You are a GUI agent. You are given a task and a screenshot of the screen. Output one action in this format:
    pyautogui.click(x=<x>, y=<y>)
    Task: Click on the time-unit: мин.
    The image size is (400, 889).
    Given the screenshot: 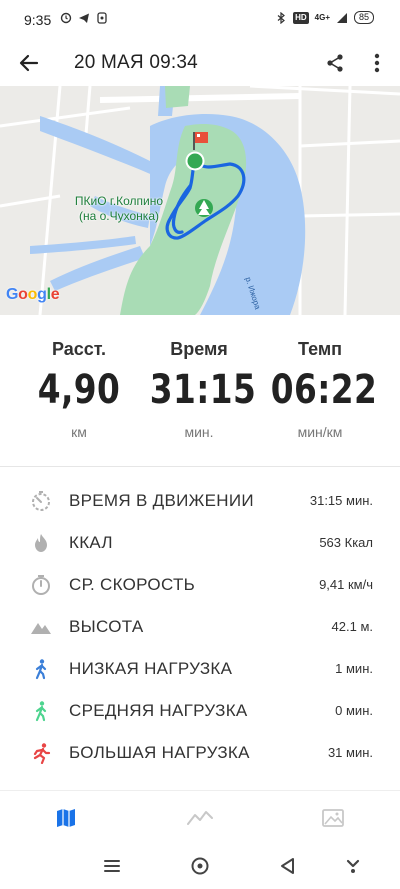 What is the action you would take?
    pyautogui.click(x=199, y=432)
    